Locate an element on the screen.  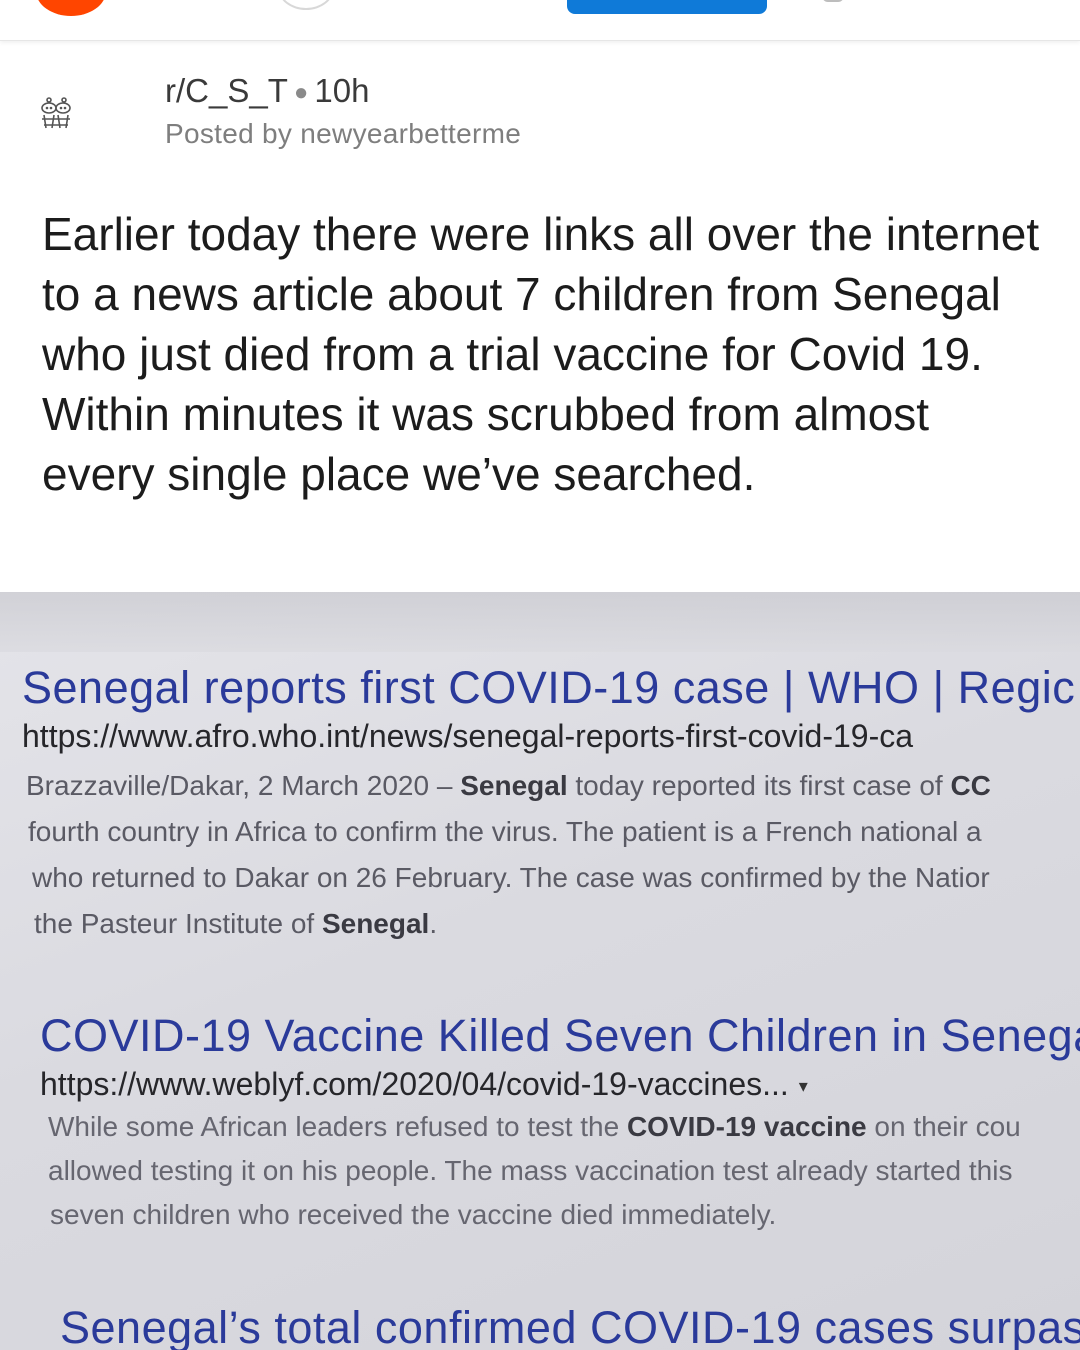
reddit-snoo-icon is located at coordinates (56, 113).